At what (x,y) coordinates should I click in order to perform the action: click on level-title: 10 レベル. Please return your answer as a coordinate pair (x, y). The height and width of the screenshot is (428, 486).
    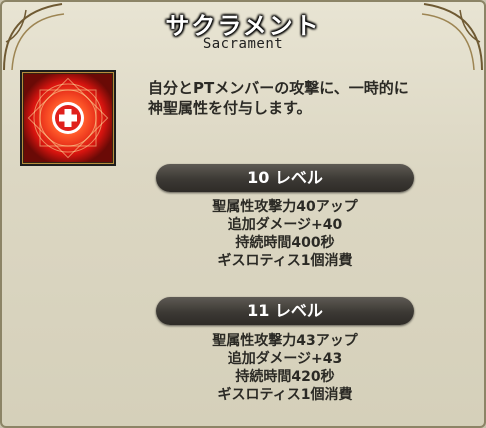
    Looking at the image, I should click on (285, 177).